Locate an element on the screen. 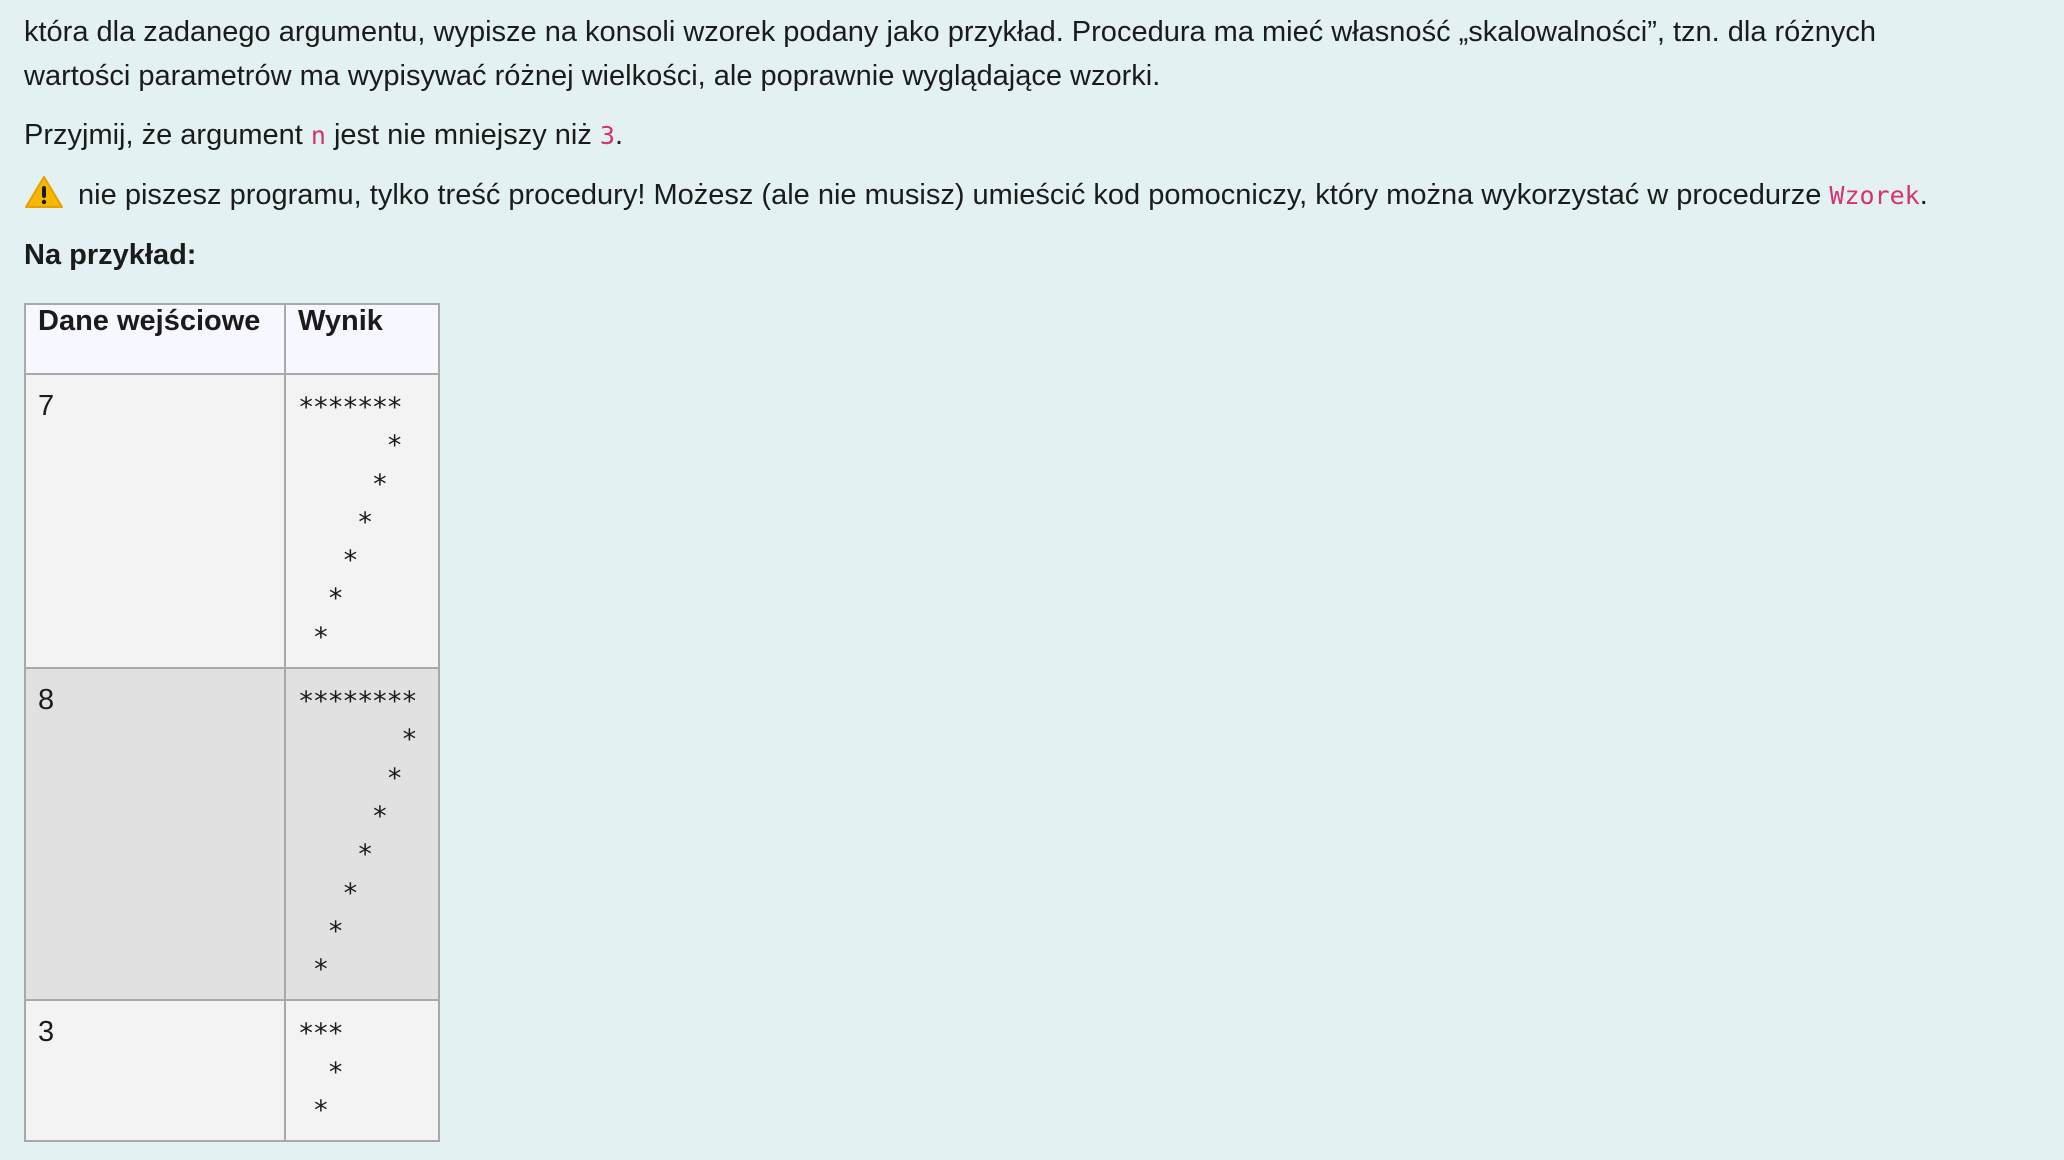 This screenshot has height=1160, width=2064. table-header-row: Dane wejściowe Wynik is located at coordinates (232, 339).